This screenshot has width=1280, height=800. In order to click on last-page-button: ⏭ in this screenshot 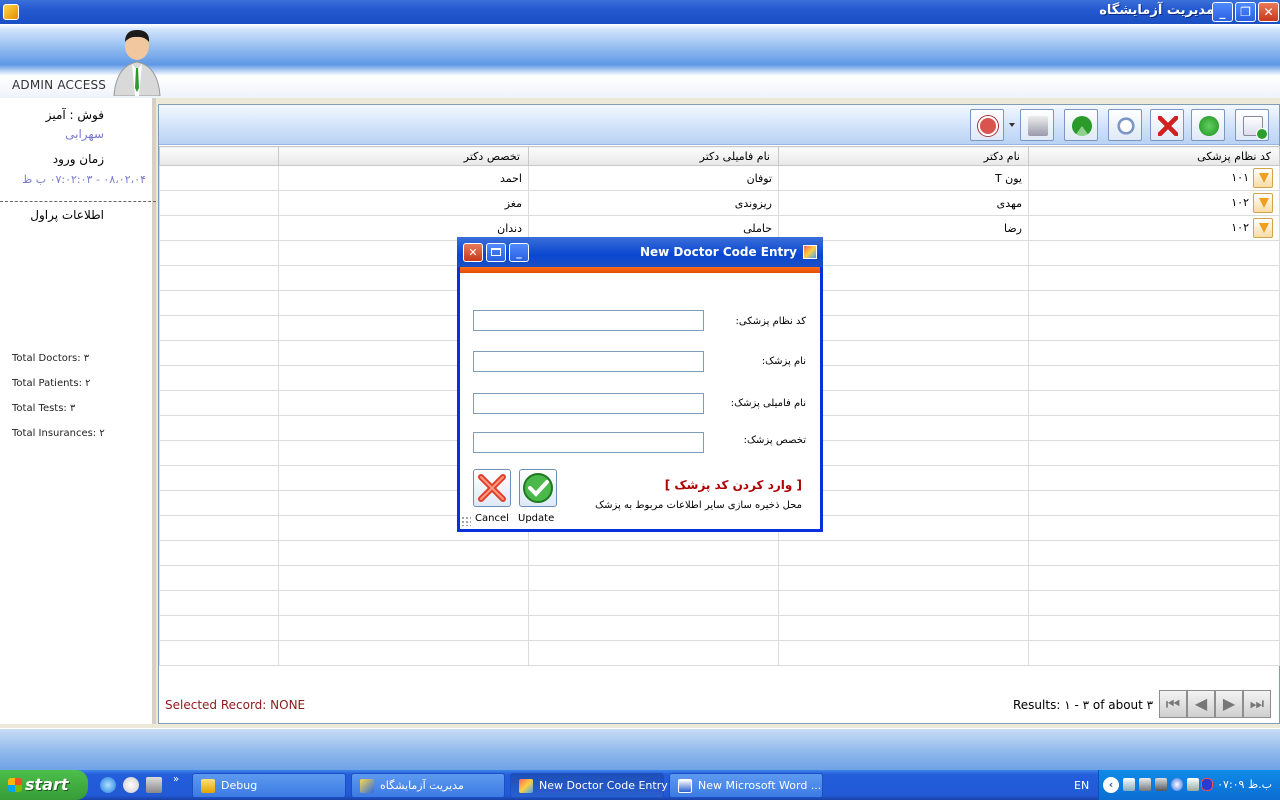, I will do `click(1257, 704)`.